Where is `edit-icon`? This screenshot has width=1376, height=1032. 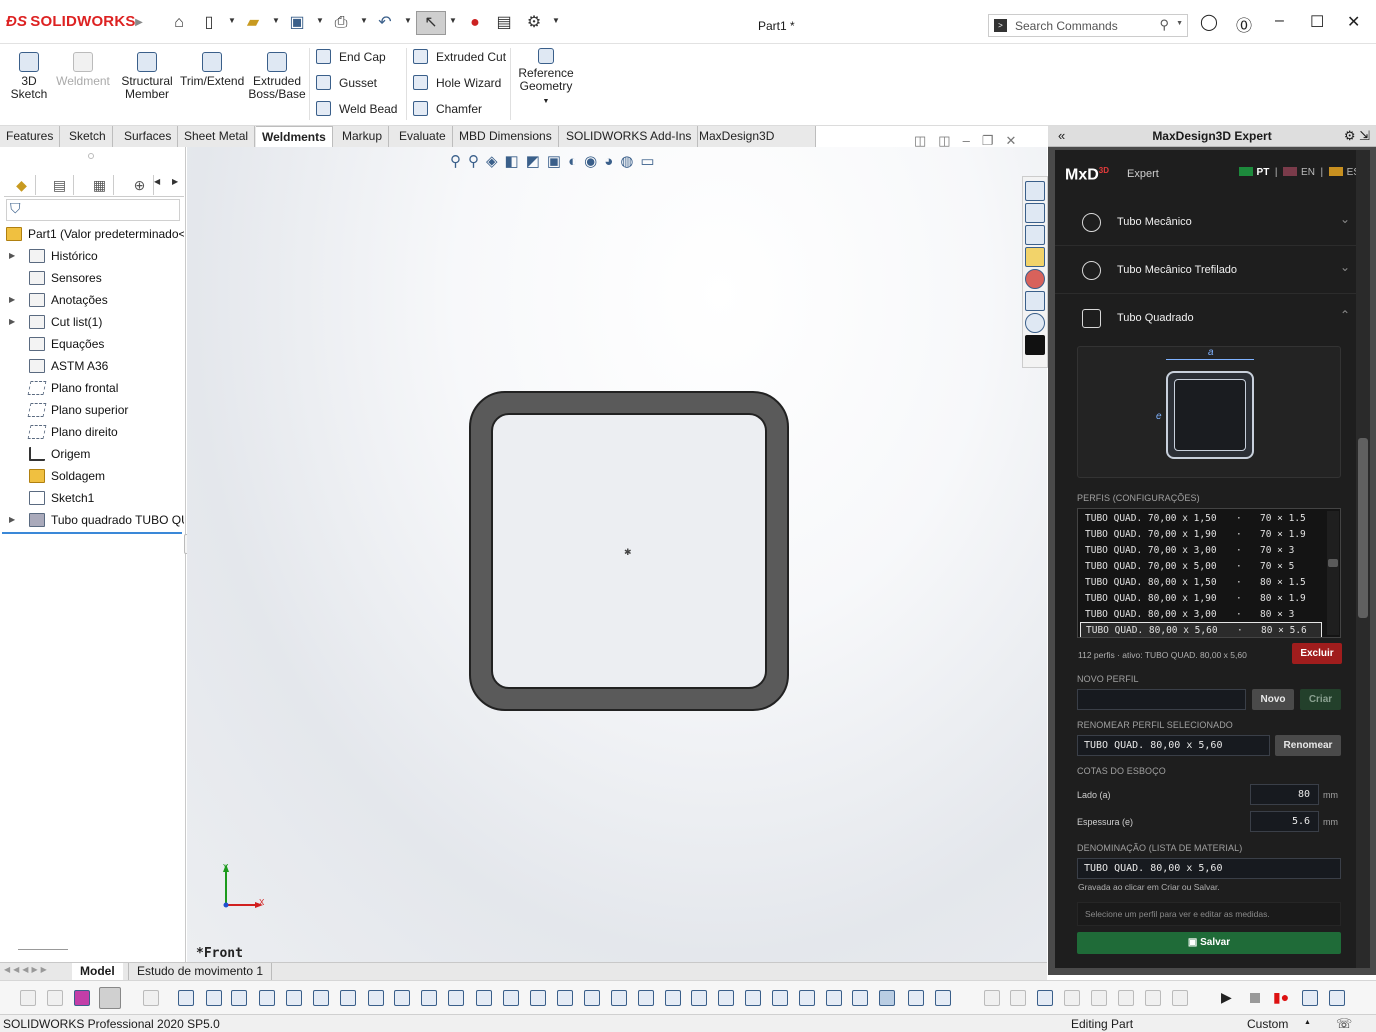 edit-icon is located at coordinates (780, 998).